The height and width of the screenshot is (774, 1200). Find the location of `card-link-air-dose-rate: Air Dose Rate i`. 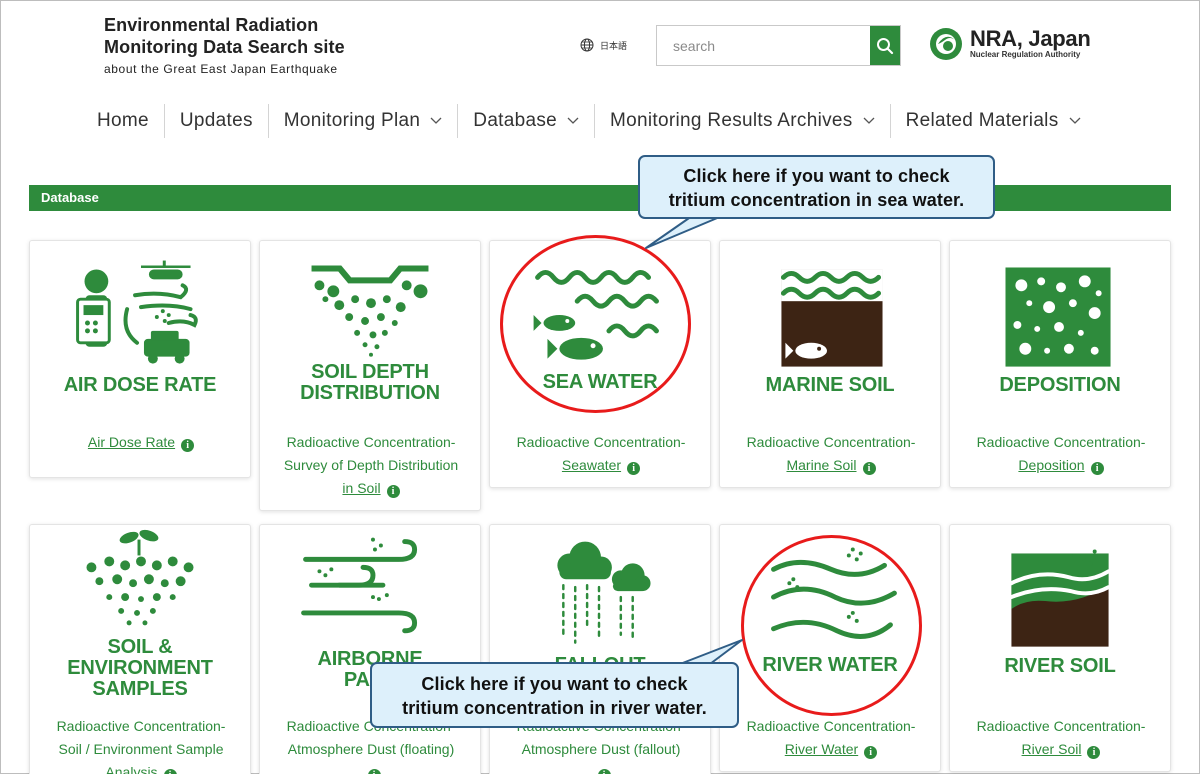

card-link-air-dose-rate: Air Dose Rate i is located at coordinates (141, 442).